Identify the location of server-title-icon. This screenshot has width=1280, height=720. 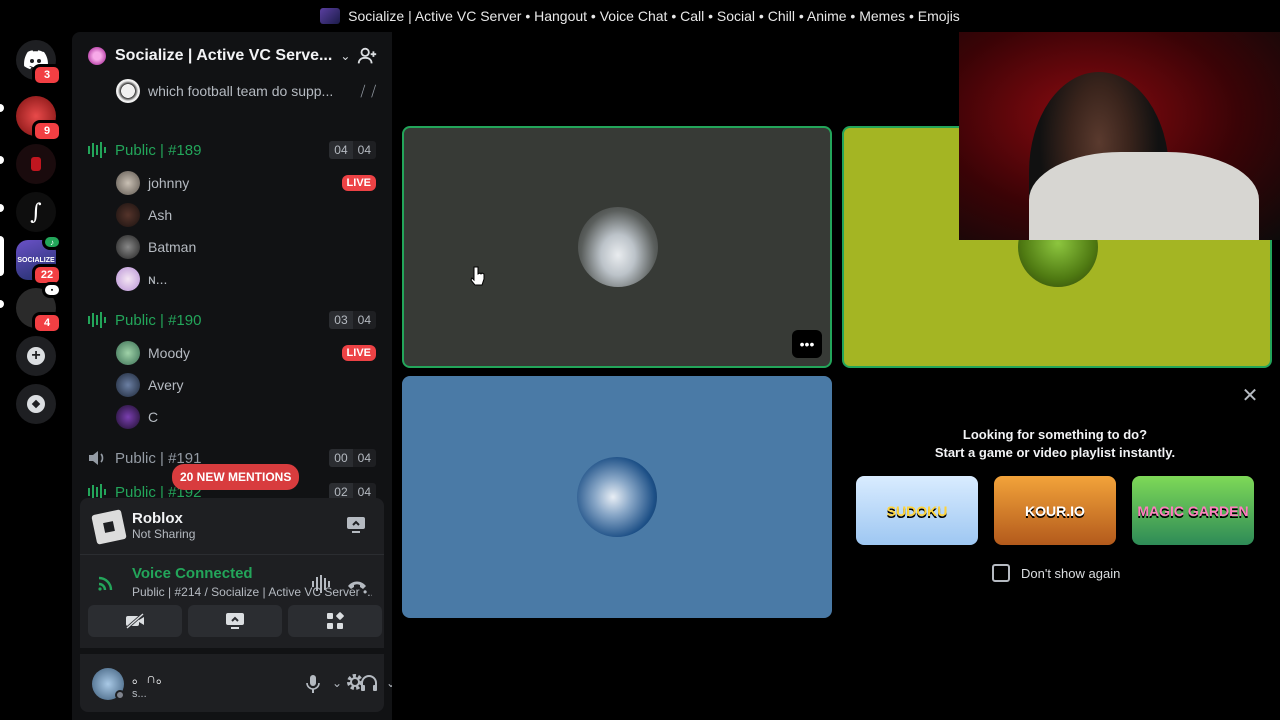
(330, 16).